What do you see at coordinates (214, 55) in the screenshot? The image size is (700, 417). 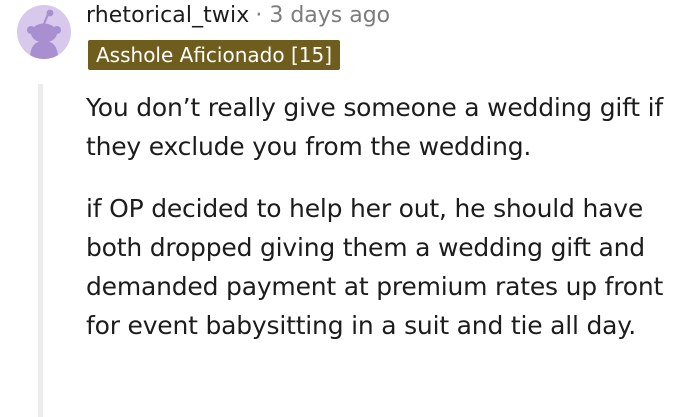 I see `user-flair-badge: Asshole Aficionado [15]` at bounding box center [214, 55].